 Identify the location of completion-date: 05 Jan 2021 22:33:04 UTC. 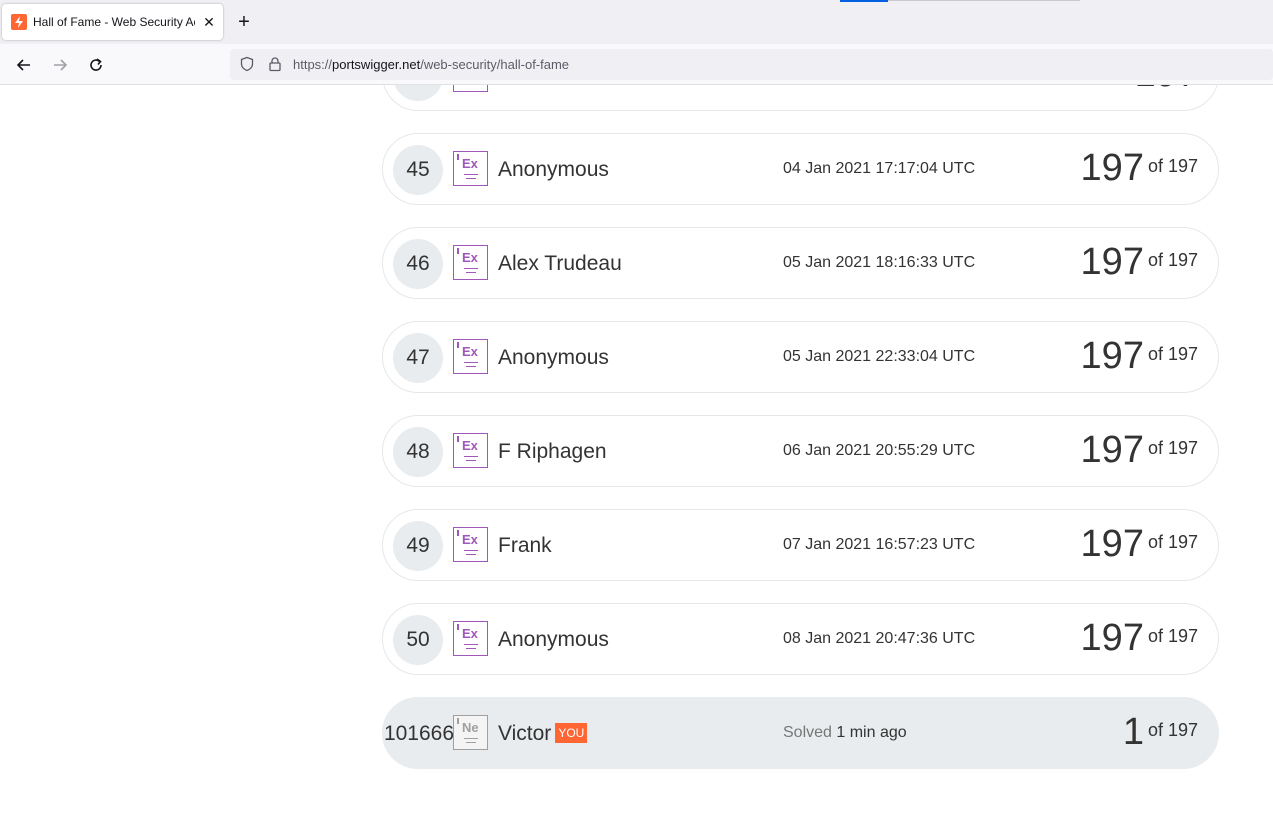
(879, 356).